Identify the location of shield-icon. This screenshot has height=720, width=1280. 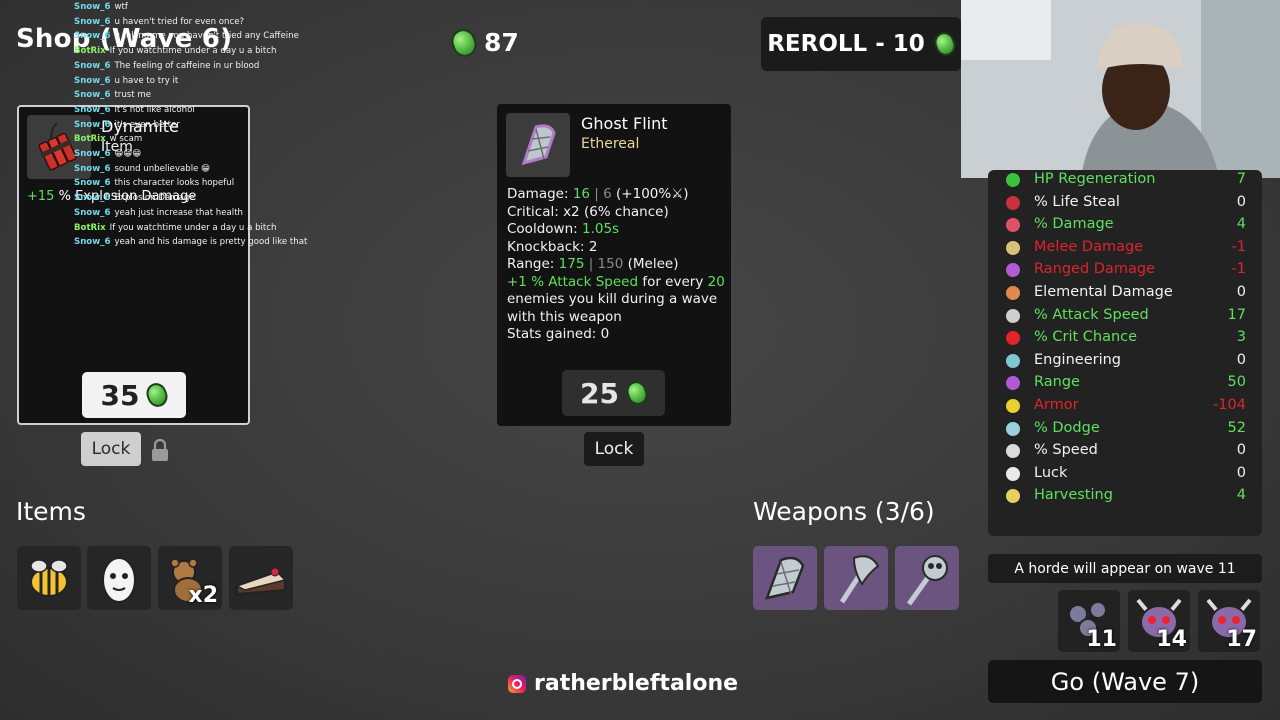
(1013, 406).